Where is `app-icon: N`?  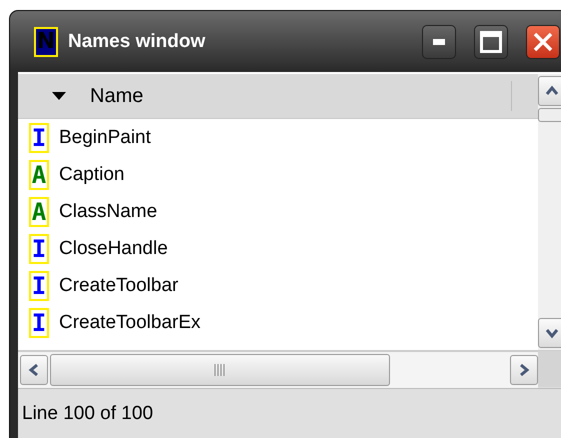 app-icon: N is located at coordinates (46, 41).